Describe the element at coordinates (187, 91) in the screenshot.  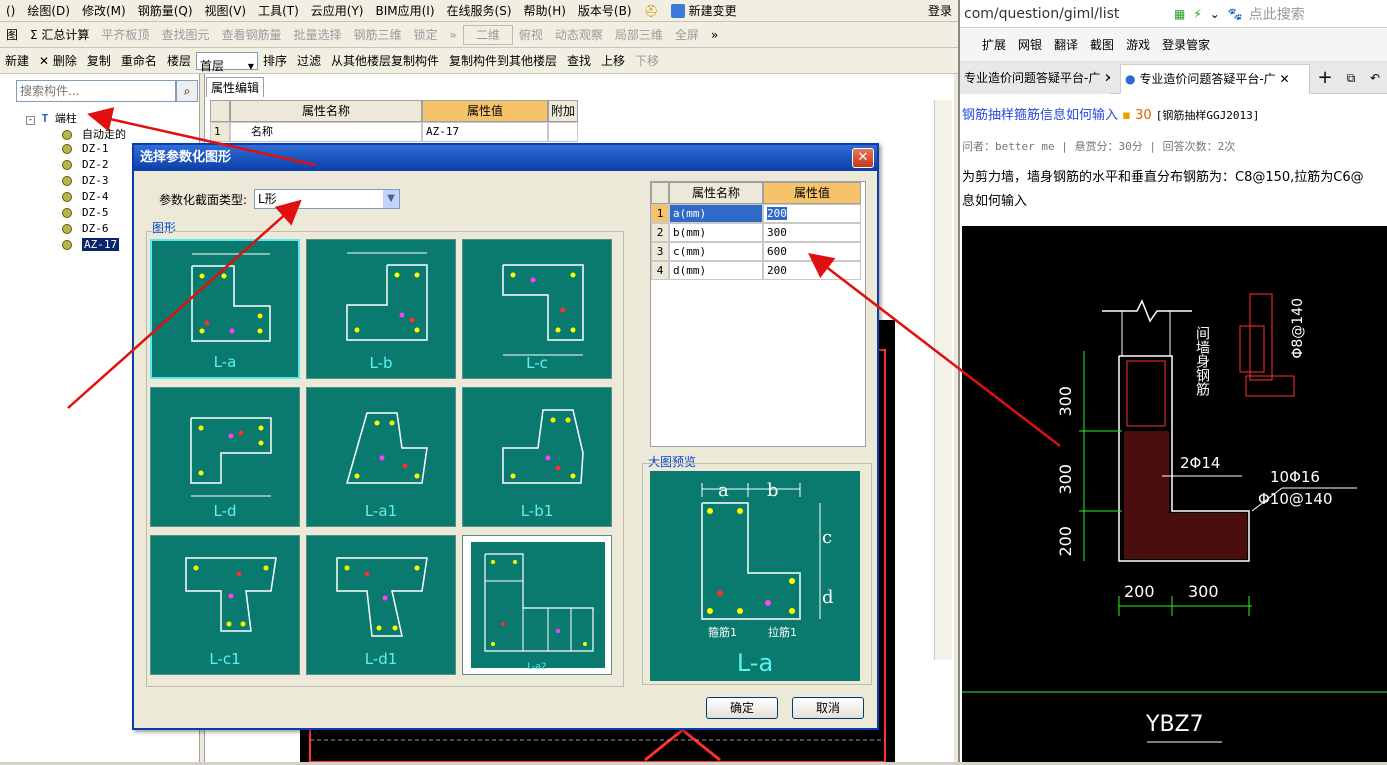
I see `search-icon: ⌕` at that location.